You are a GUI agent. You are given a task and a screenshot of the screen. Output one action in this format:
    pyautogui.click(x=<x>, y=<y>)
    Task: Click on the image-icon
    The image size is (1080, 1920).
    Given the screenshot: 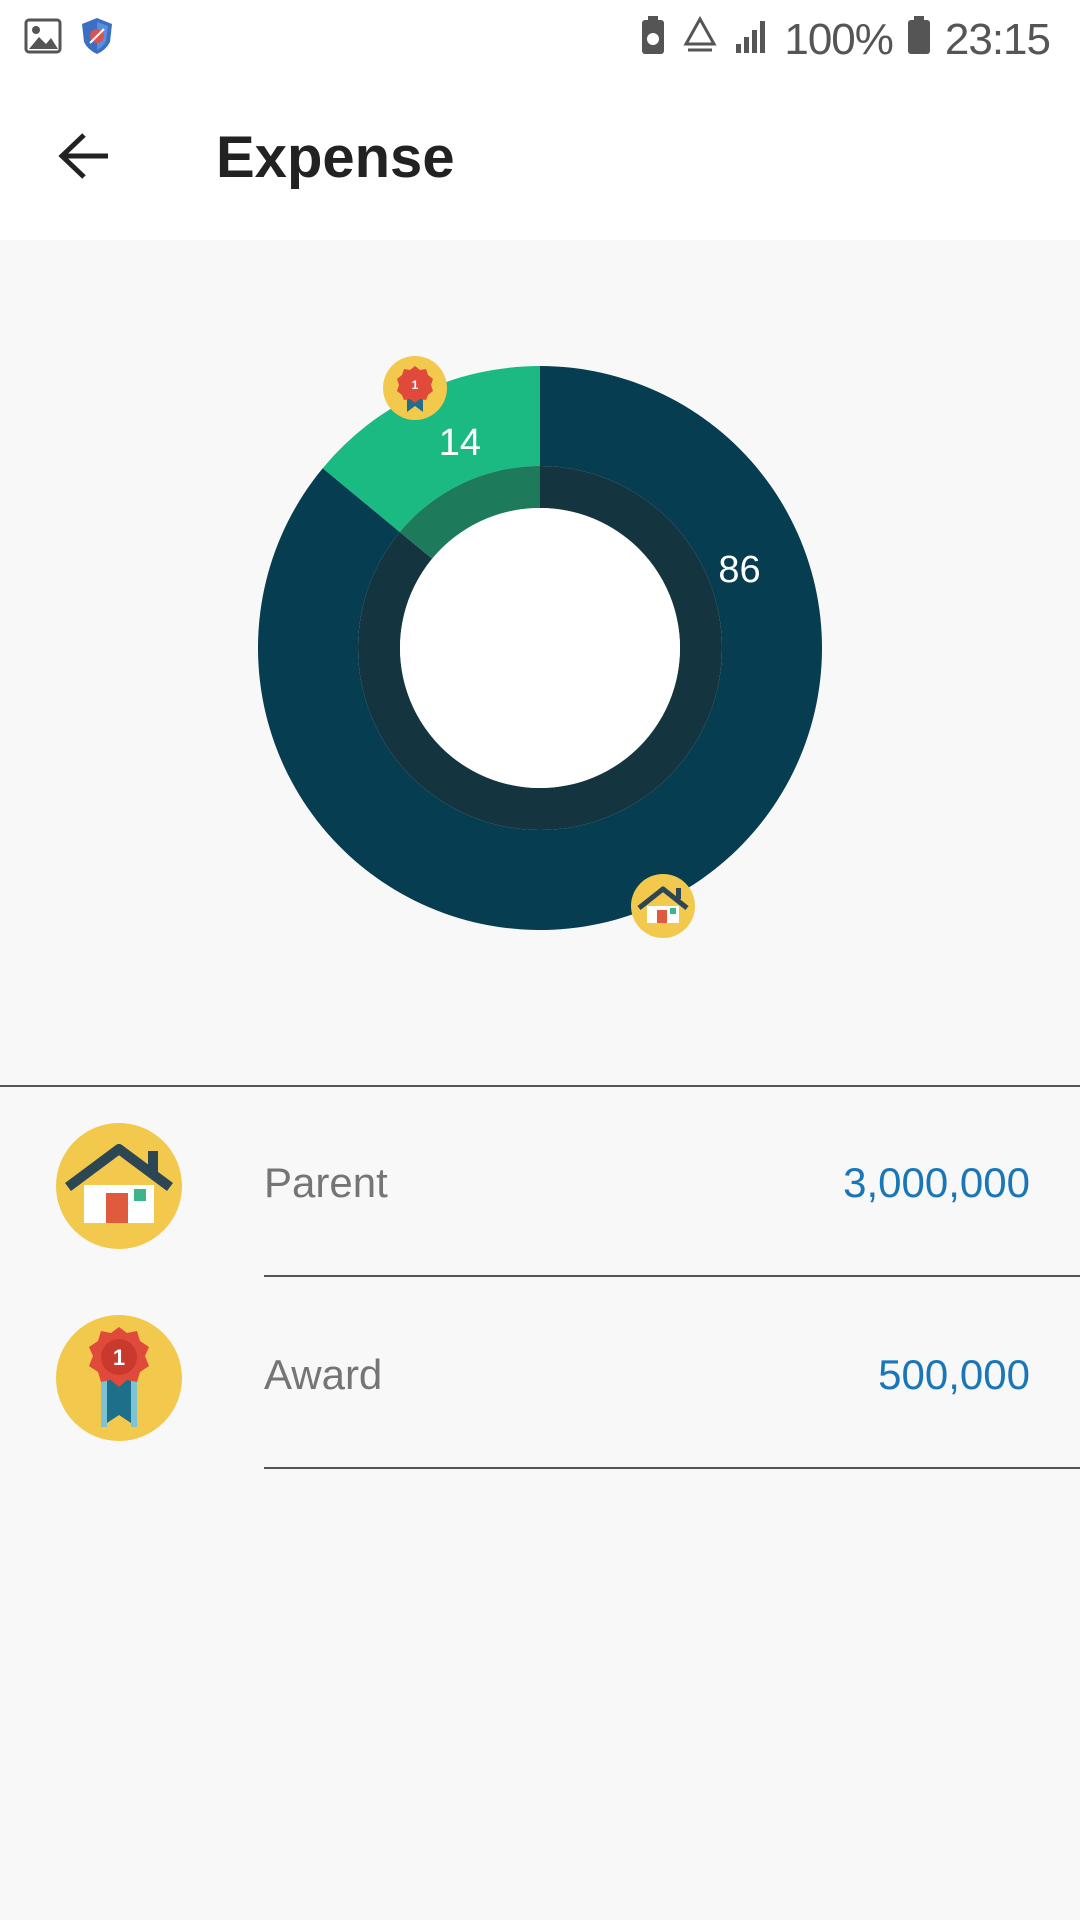 What is the action you would take?
    pyautogui.click(x=43, y=38)
    